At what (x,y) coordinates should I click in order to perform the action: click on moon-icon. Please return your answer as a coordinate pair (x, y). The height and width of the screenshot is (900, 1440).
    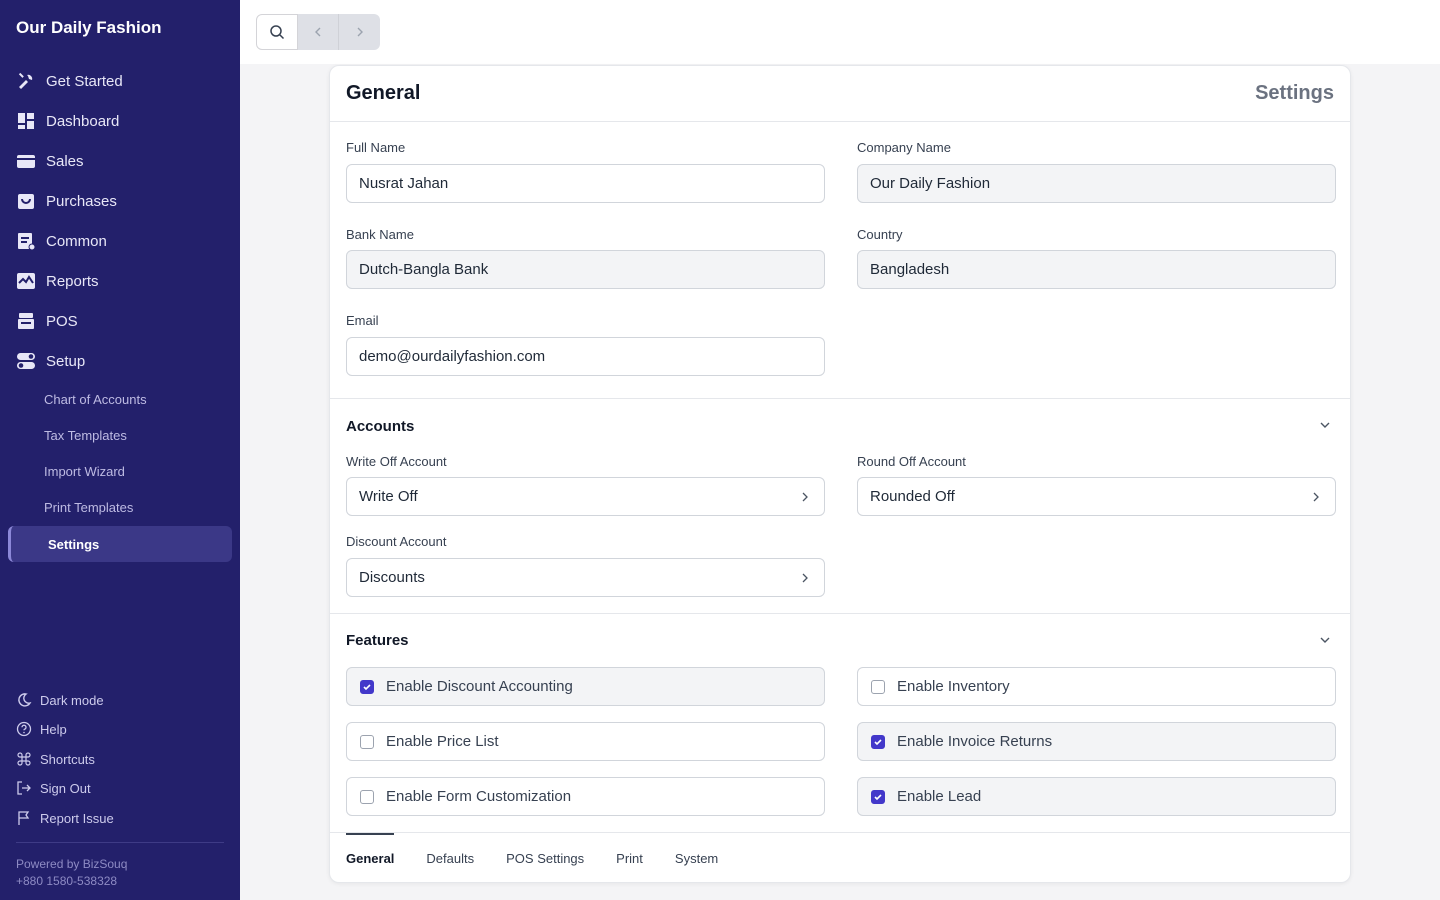
    Looking at the image, I should click on (25, 700).